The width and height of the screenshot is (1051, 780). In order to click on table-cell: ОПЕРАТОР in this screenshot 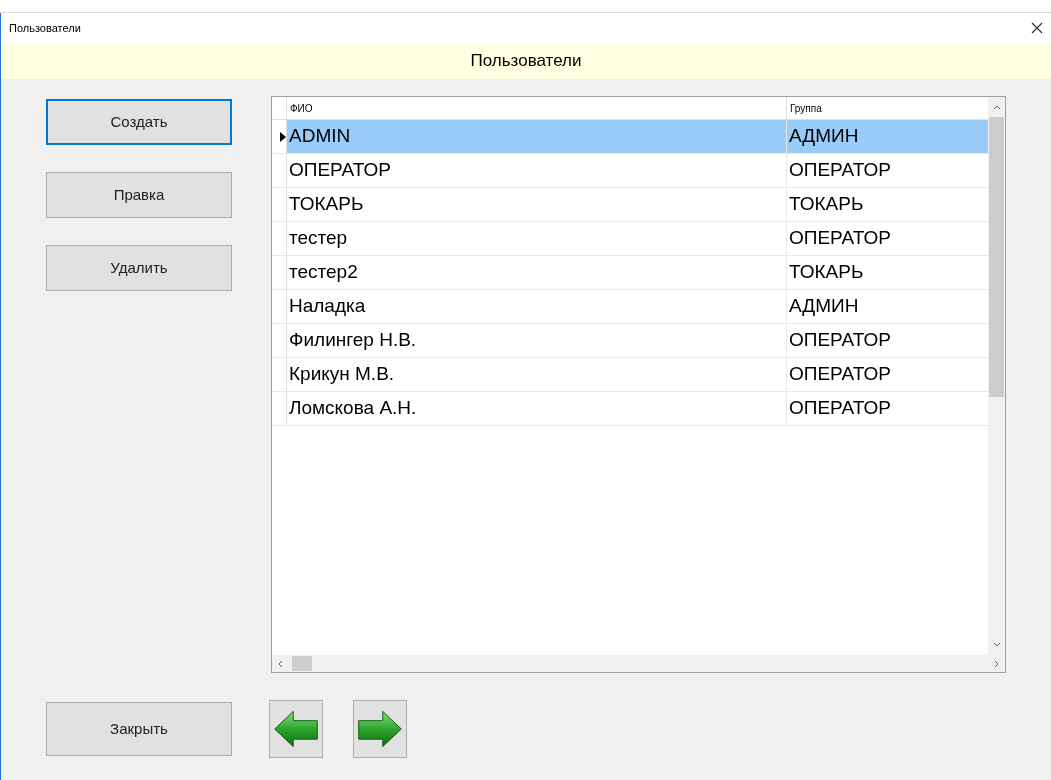, I will do `click(537, 170)`.